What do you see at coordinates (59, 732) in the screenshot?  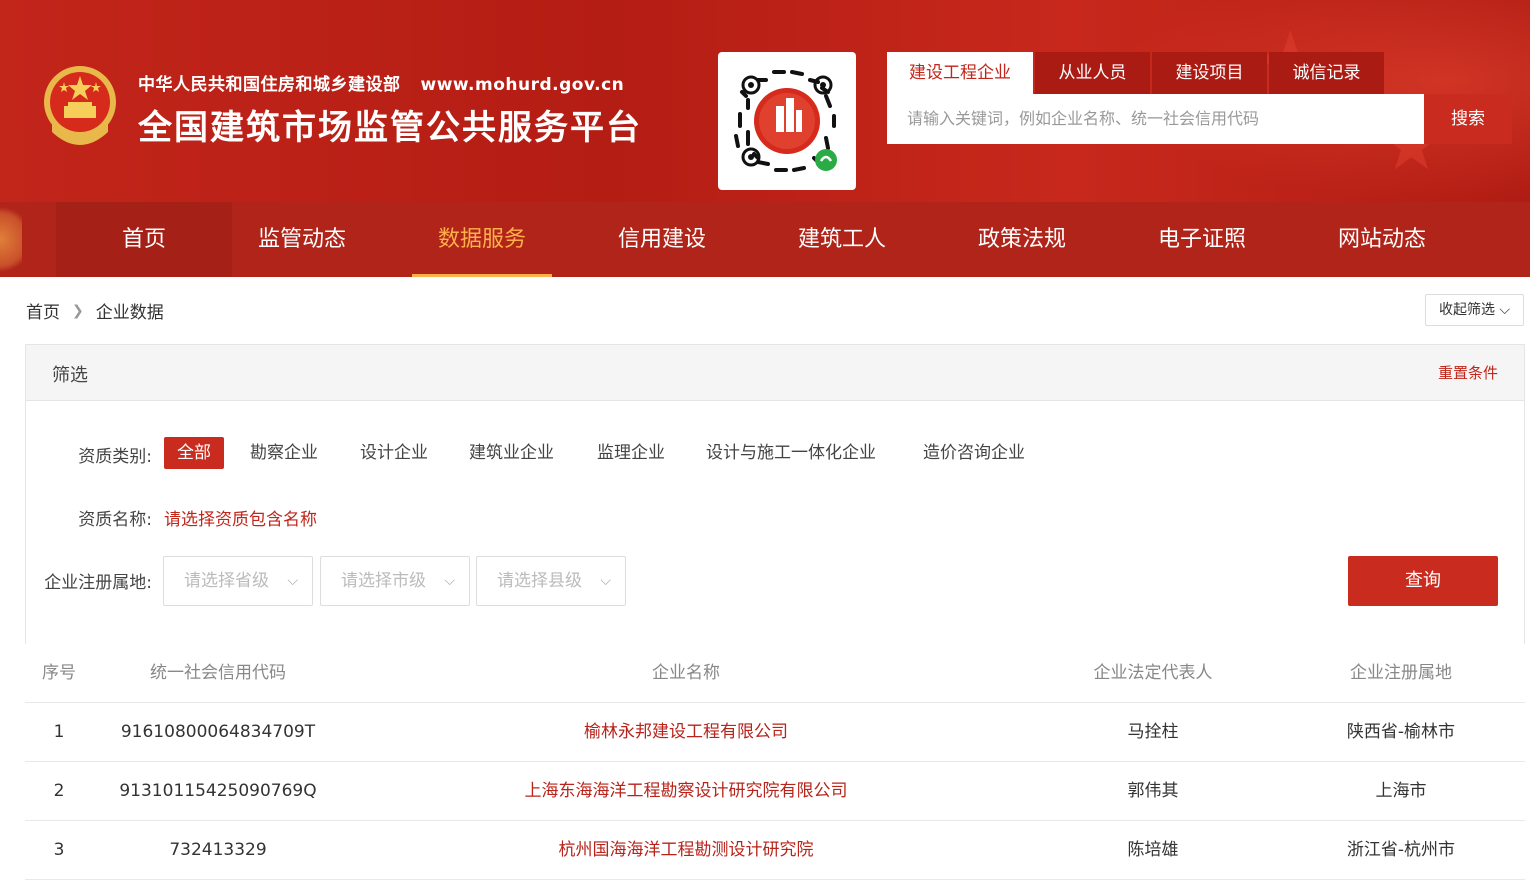 I see `row-no: 1` at bounding box center [59, 732].